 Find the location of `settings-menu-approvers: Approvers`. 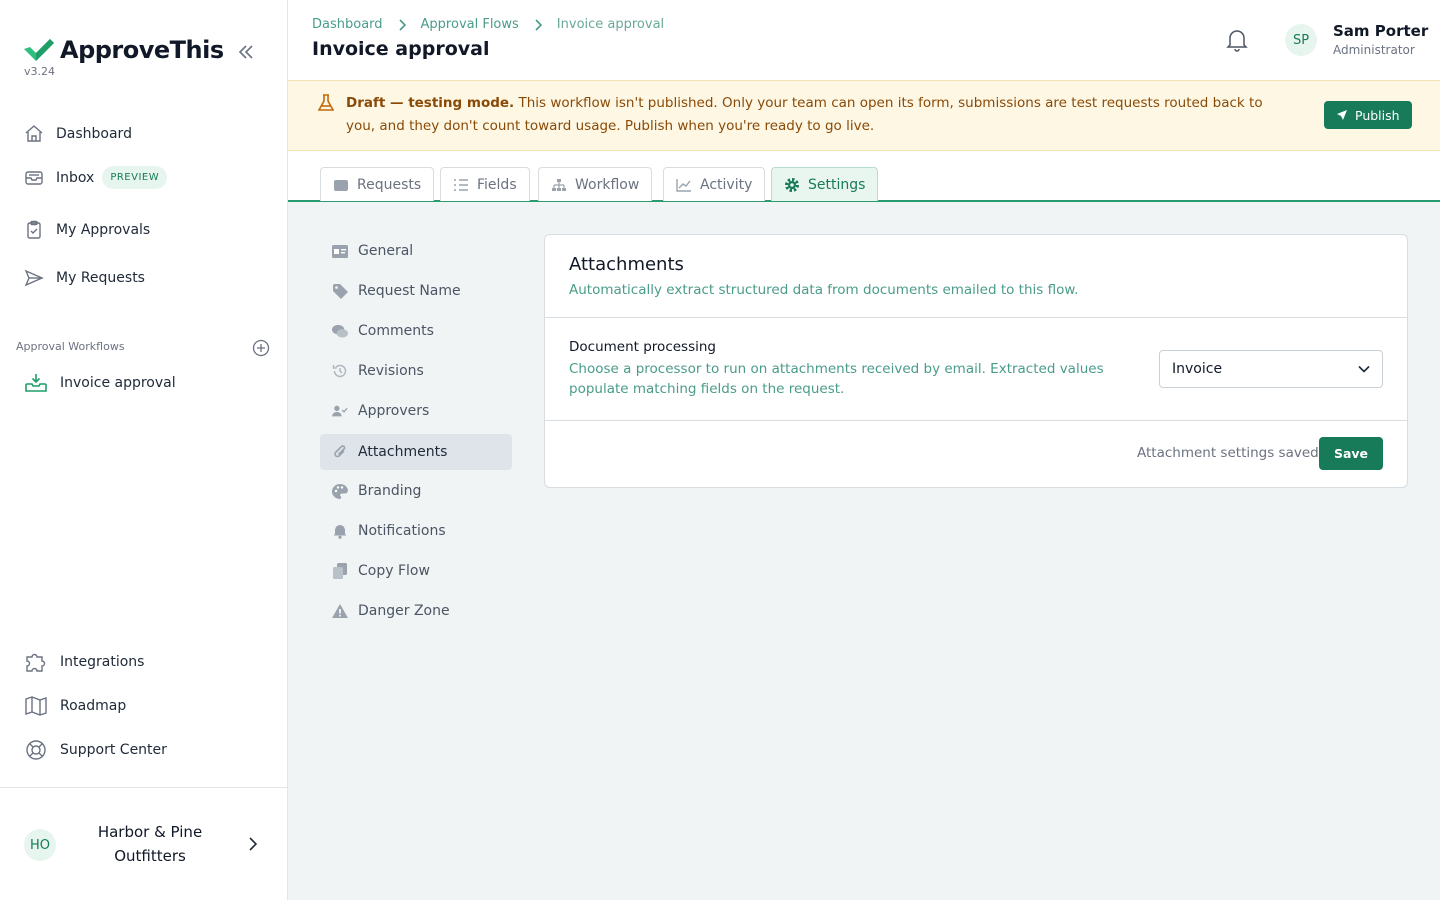

settings-menu-approvers: Approvers is located at coordinates (416, 411).